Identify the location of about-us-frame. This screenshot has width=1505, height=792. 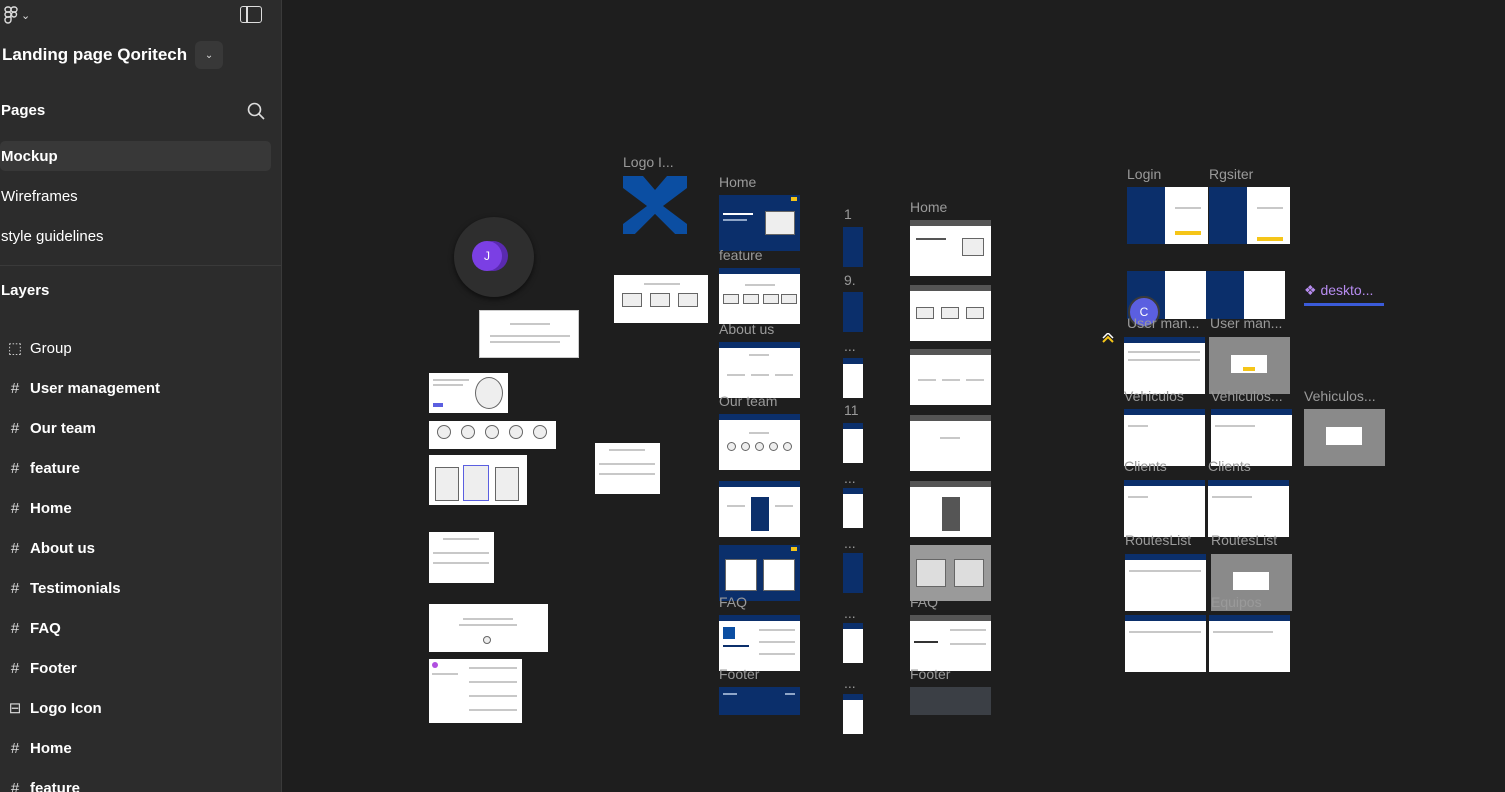
(759, 370).